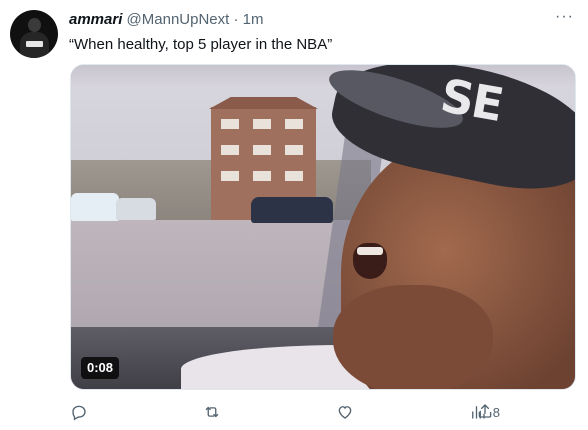 This screenshot has height=430, width=588. I want to click on retweet-button, so click(215, 412).